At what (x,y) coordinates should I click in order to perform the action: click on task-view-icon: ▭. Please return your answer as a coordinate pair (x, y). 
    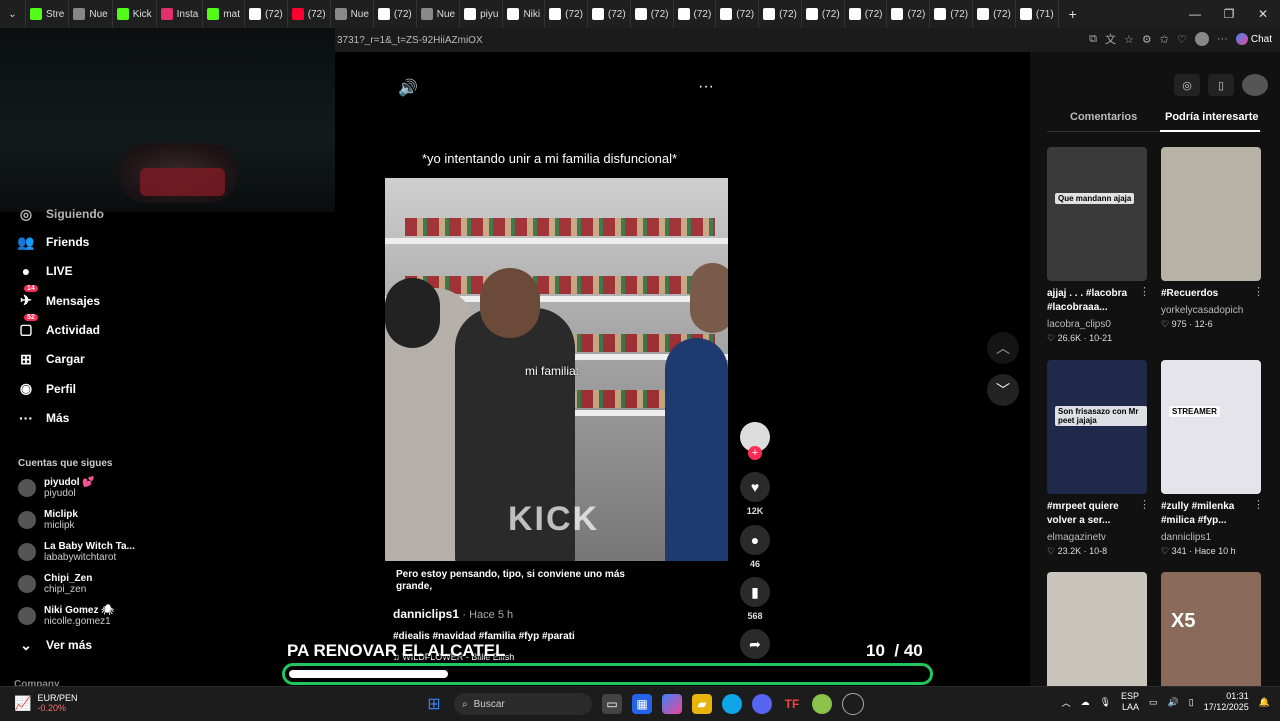
    Looking at the image, I should click on (612, 704).